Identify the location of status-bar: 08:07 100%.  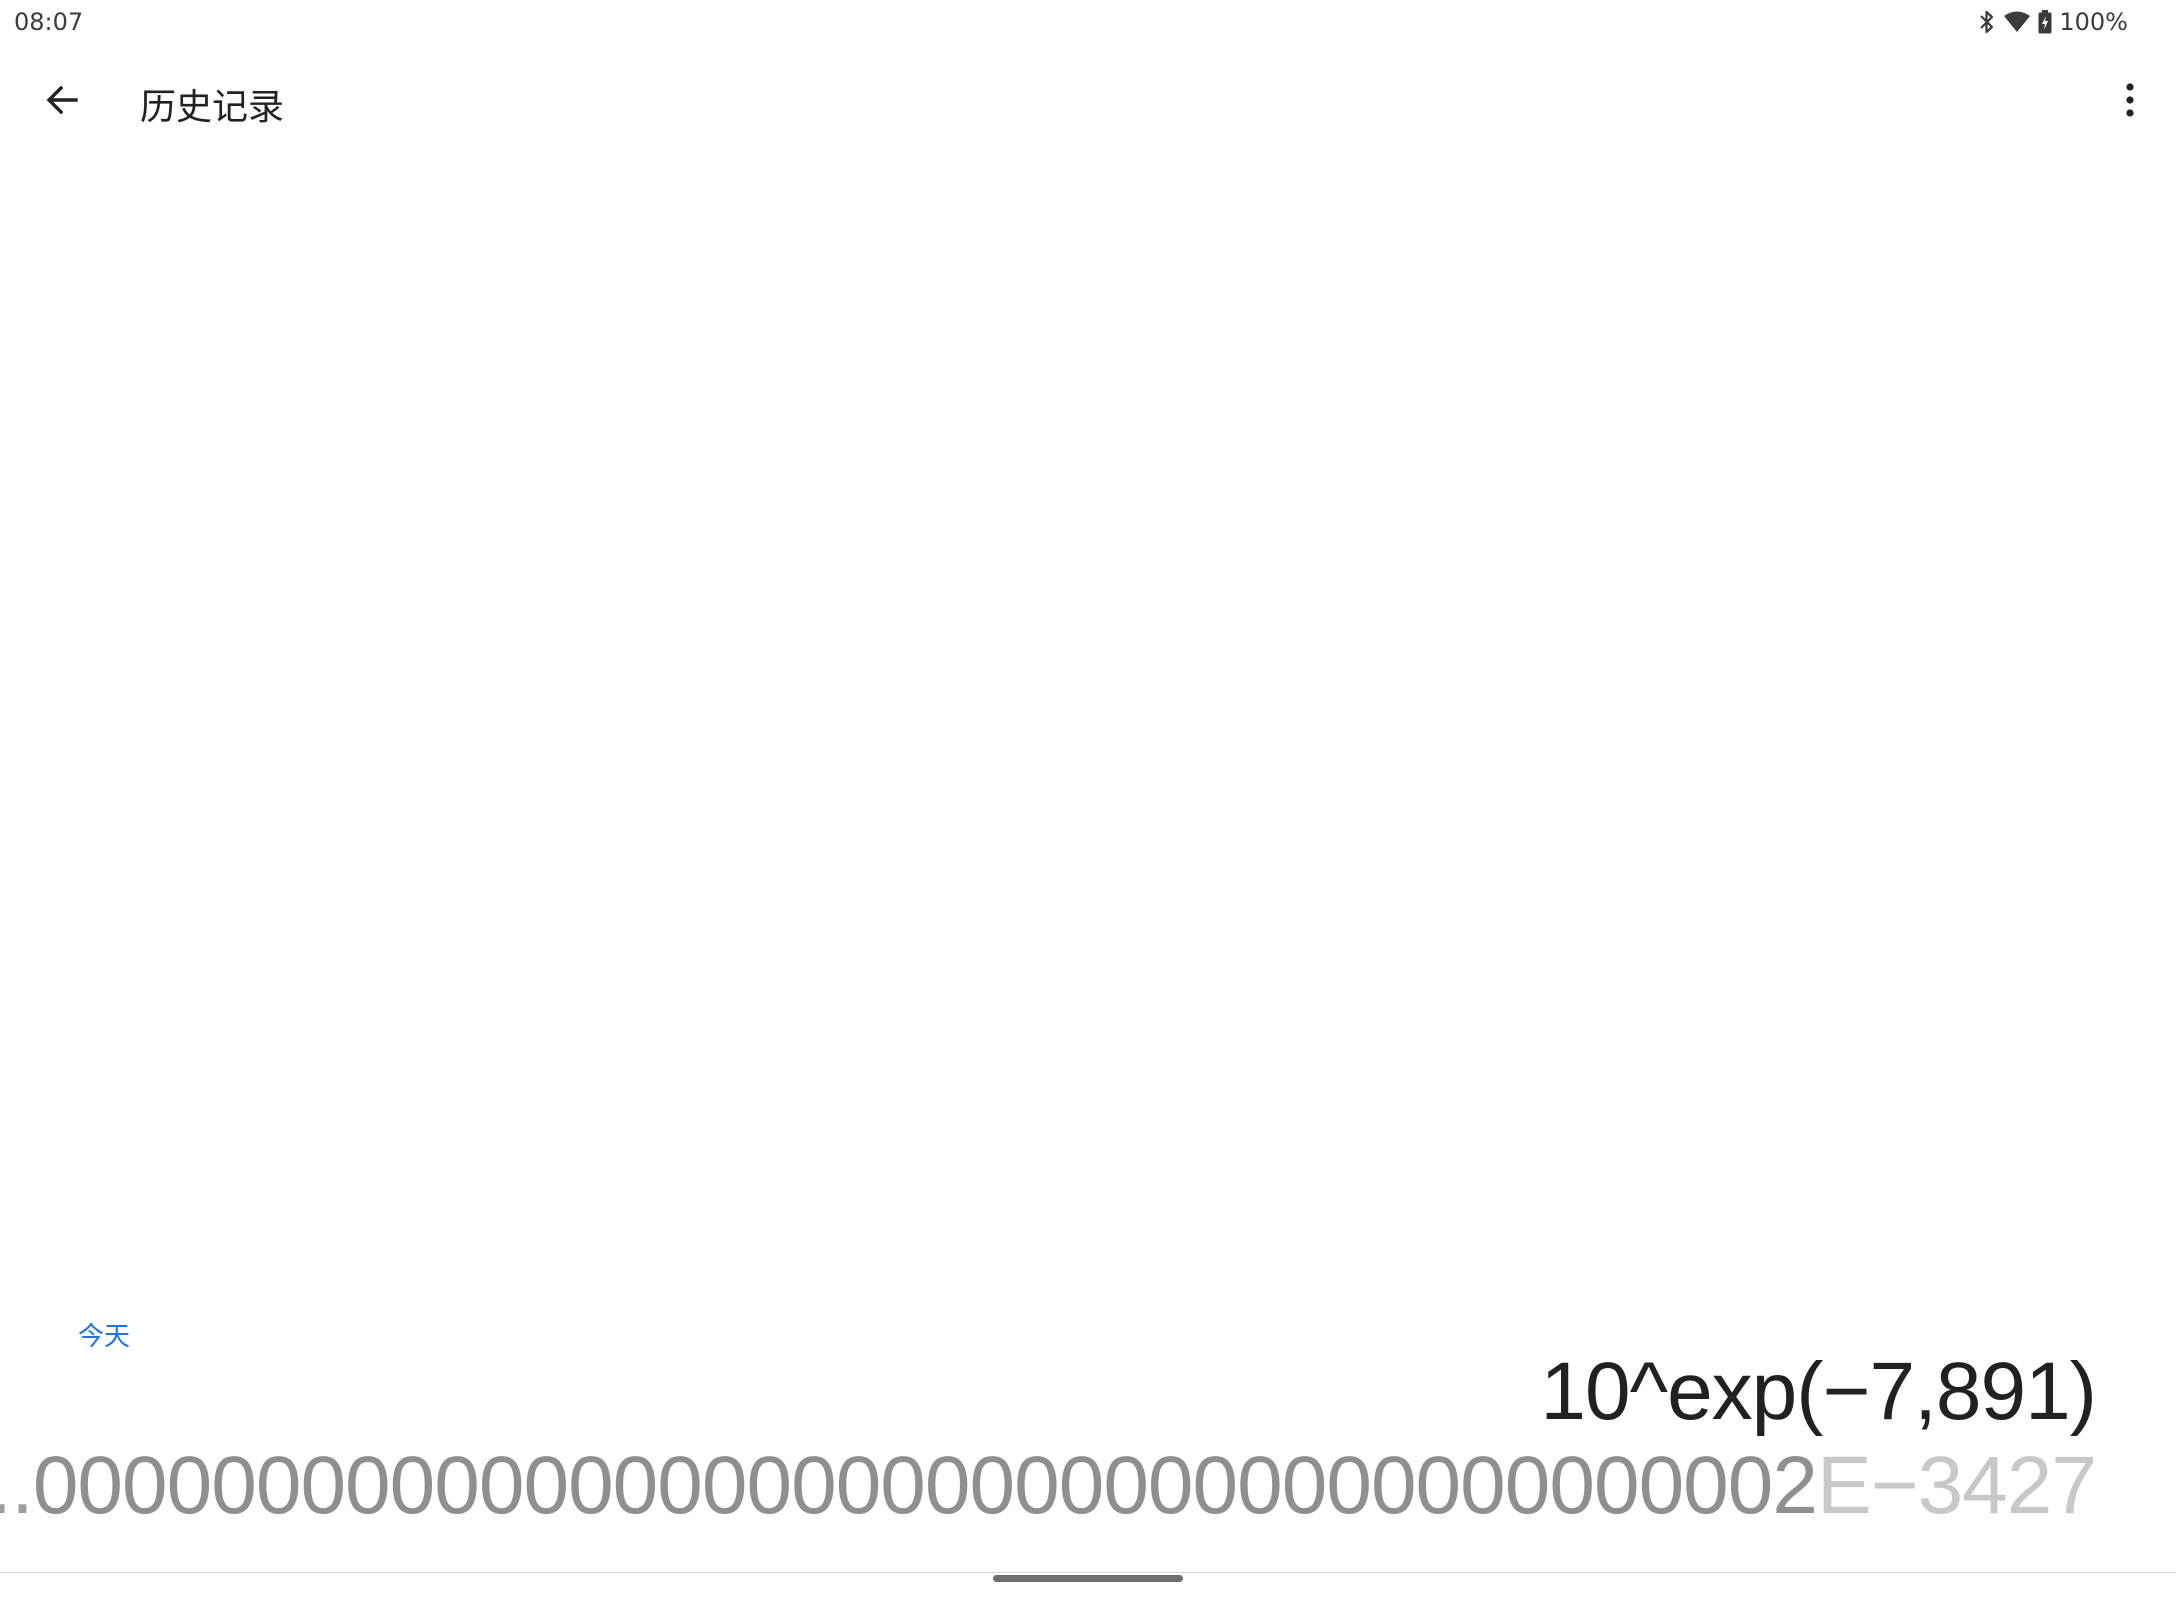
(1088, 22).